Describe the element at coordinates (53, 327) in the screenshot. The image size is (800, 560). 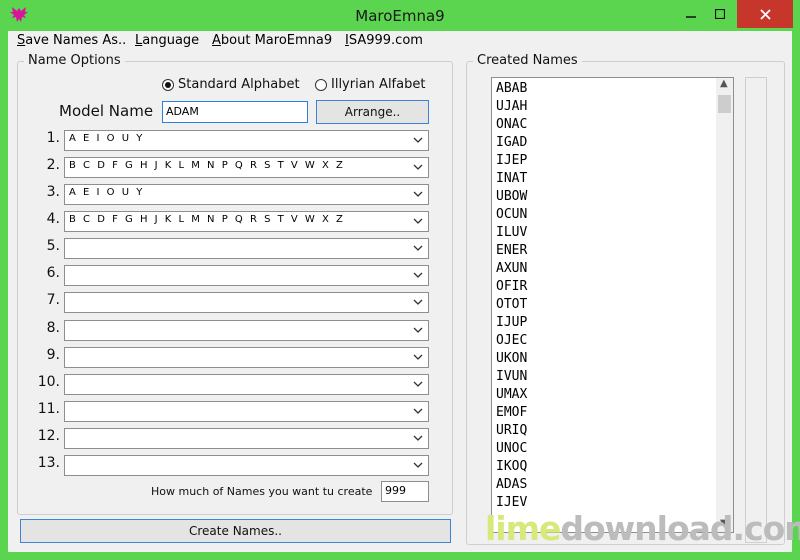
I see `row-label: 8.` at that location.